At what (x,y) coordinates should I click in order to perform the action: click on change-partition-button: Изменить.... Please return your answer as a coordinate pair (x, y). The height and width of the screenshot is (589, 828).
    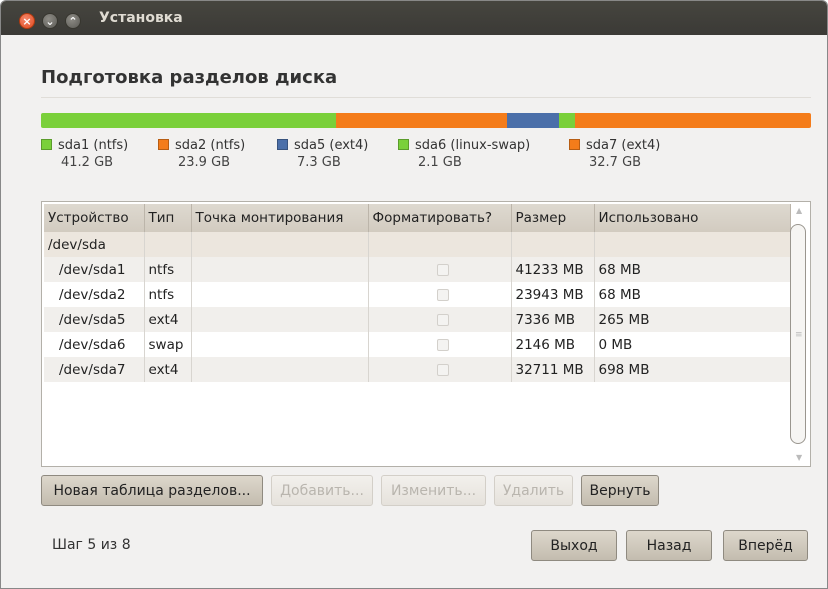
    Looking at the image, I should click on (433, 490).